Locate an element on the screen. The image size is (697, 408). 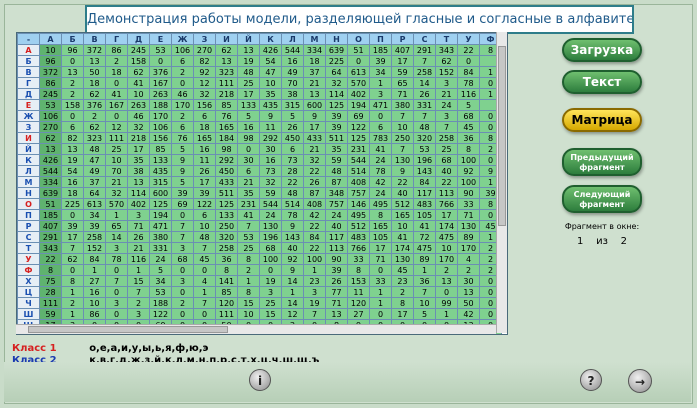
matrix-cell: 185 is located at coordinates (380, 50).